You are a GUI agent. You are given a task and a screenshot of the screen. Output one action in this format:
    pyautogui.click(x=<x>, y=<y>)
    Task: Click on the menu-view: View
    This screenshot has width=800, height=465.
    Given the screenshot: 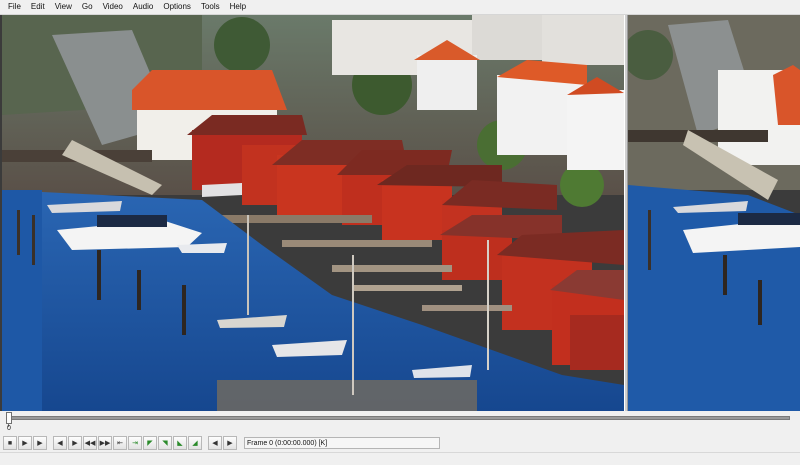 What is the action you would take?
    pyautogui.click(x=63, y=7)
    